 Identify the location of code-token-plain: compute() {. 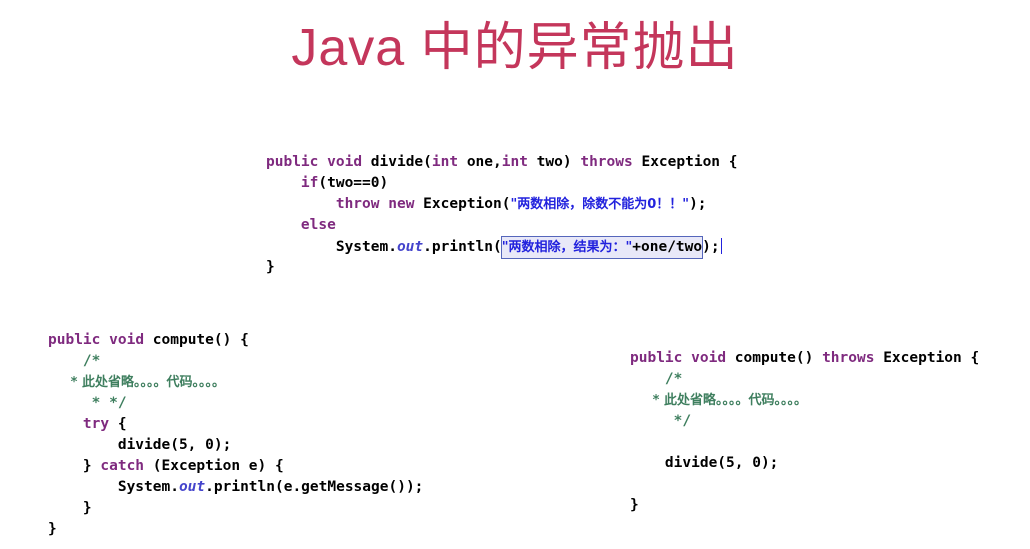
(196, 340).